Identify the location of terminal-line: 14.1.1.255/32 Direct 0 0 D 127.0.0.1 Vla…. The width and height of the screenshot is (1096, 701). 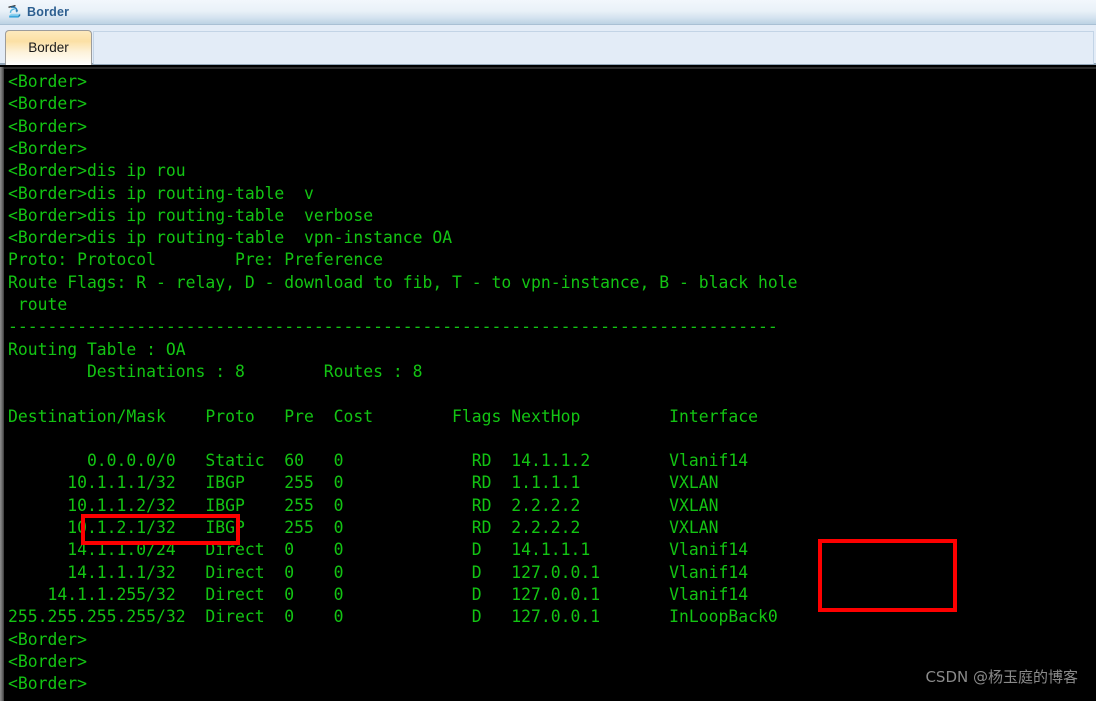
(378, 594).